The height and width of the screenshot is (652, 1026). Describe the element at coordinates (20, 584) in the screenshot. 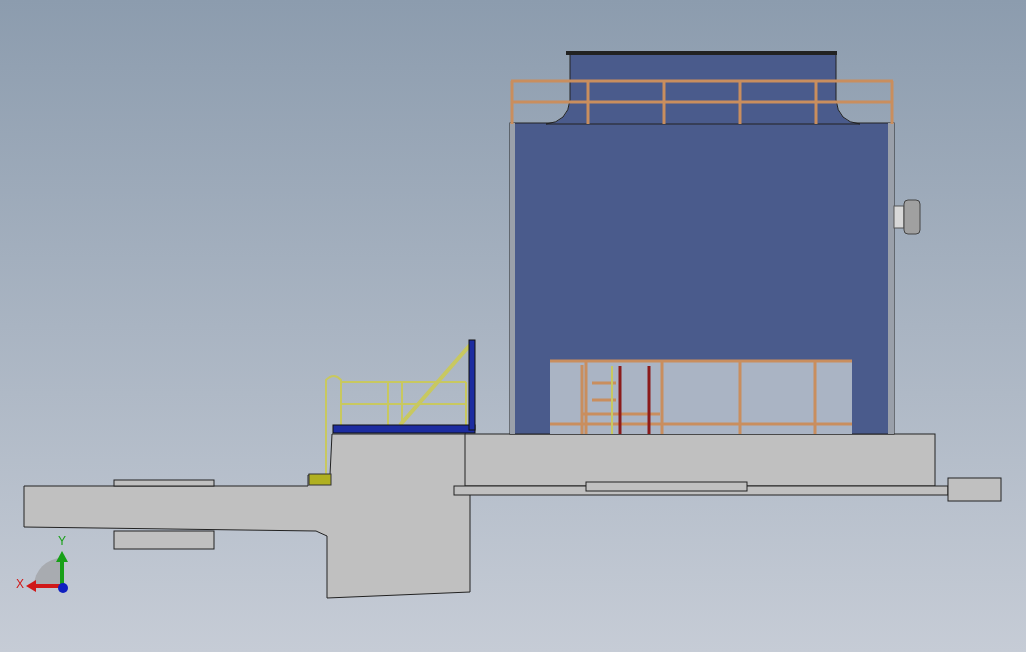

I see `x-axis-label: X` at that location.